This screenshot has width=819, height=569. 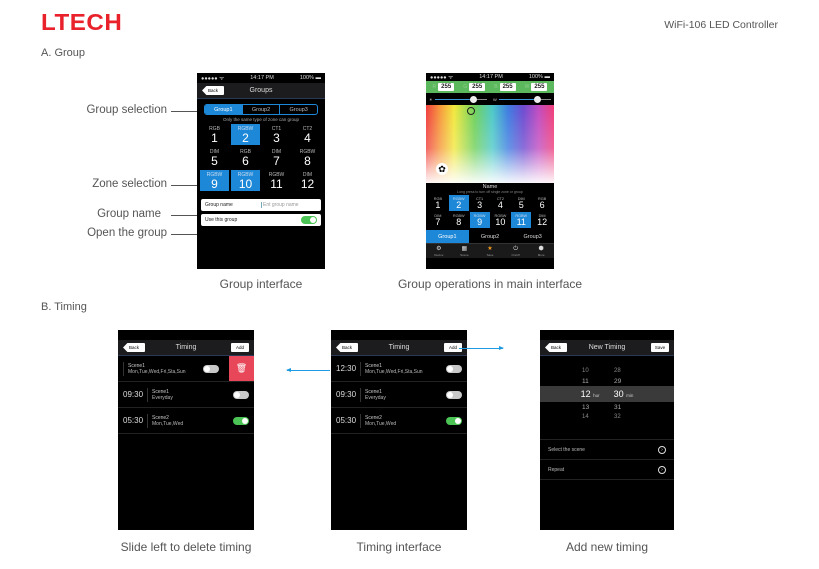 What do you see at coordinates (601, 417) in the screenshot?
I see `picker-row: 14 32` at bounding box center [601, 417].